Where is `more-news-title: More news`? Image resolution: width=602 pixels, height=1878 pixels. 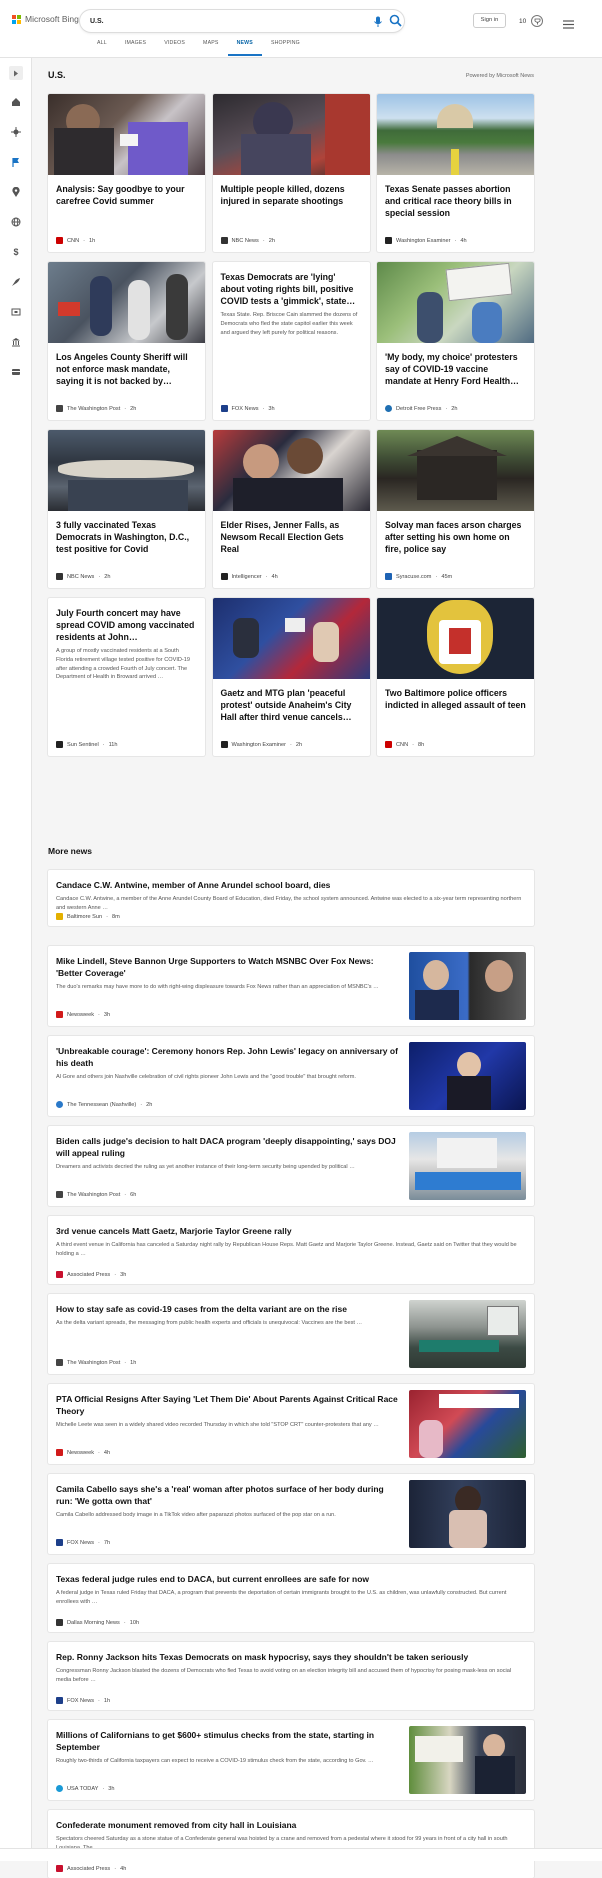
more-news-title: More news is located at coordinates (70, 851).